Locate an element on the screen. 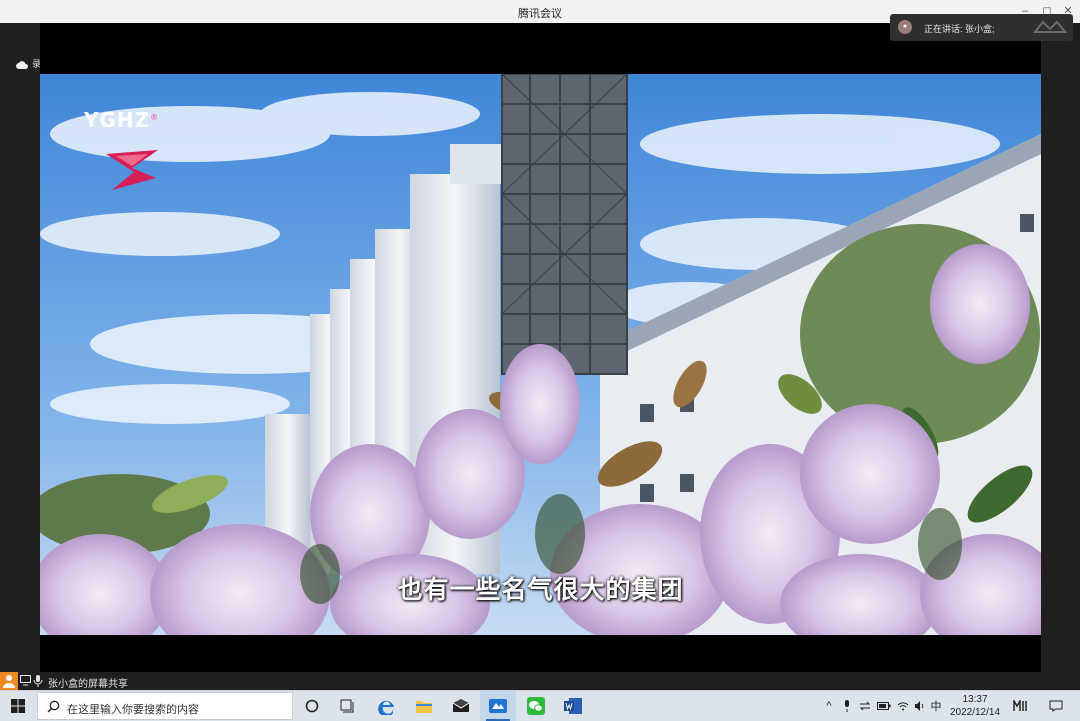  channel-brand-text: YGHZ® is located at coordinates (121, 120).